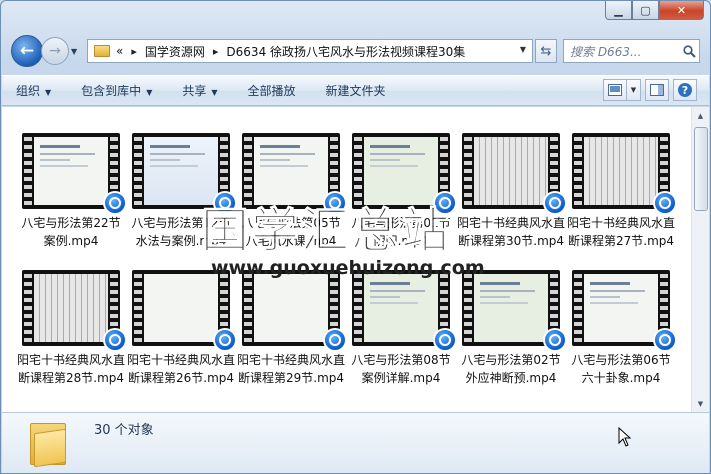 The height and width of the screenshot is (474, 711). What do you see at coordinates (700, 259) in the screenshot?
I see `vertical-scrollbar: ▲ ▼` at bounding box center [700, 259].